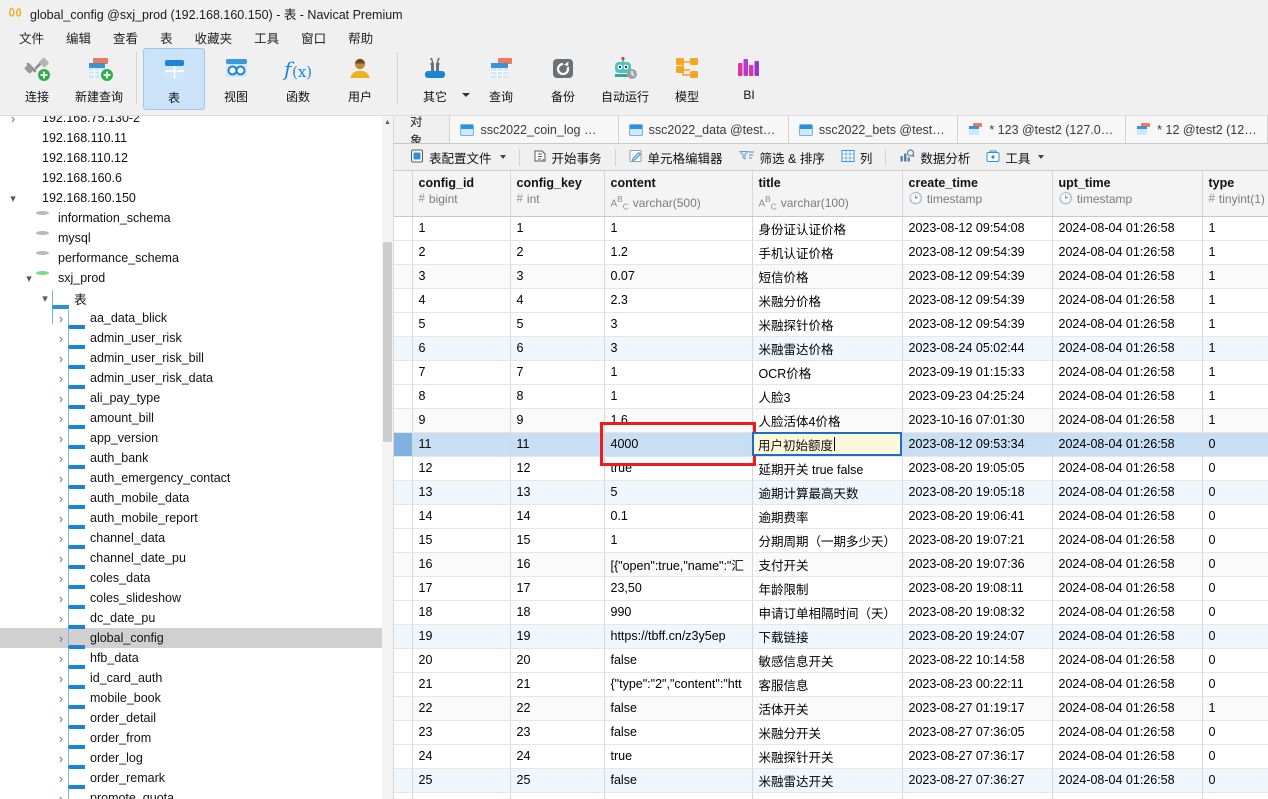 The width and height of the screenshot is (1268, 799). Describe the element at coordinates (461, 194) in the screenshot. I see `grid-column-header-config_id: config_id # bigint` at that location.